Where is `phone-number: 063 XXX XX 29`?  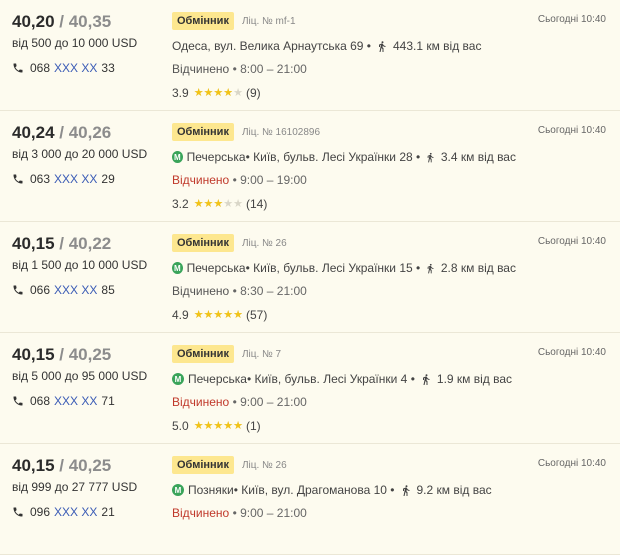 phone-number: 063 XXX XX 29 is located at coordinates (87, 179).